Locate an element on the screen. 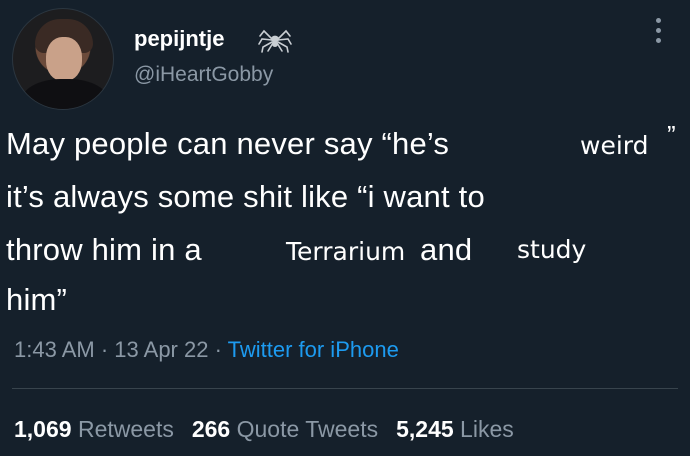 The height and width of the screenshot is (456, 690). likes-count: 5,245 is located at coordinates (425, 429).